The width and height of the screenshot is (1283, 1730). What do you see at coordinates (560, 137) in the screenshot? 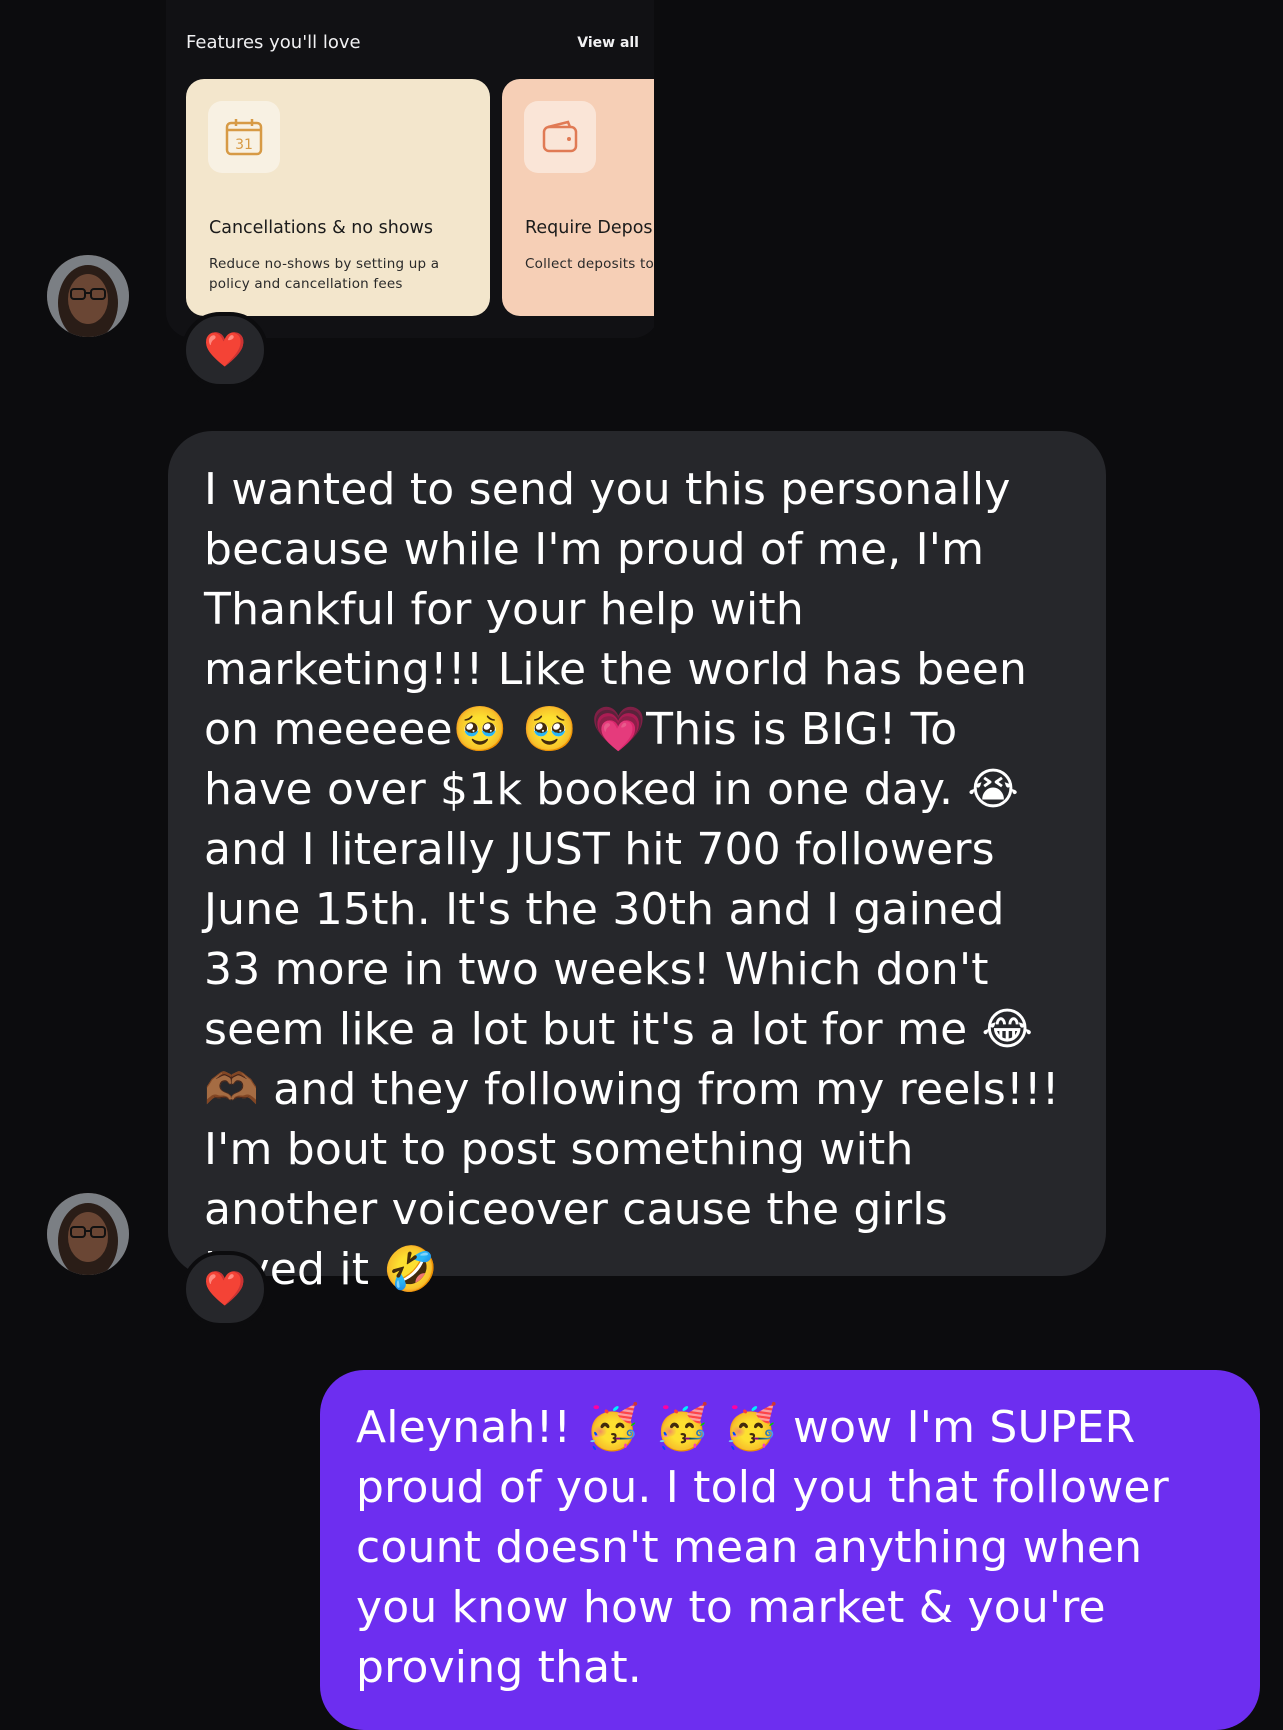
I see `wallet-icon` at bounding box center [560, 137].